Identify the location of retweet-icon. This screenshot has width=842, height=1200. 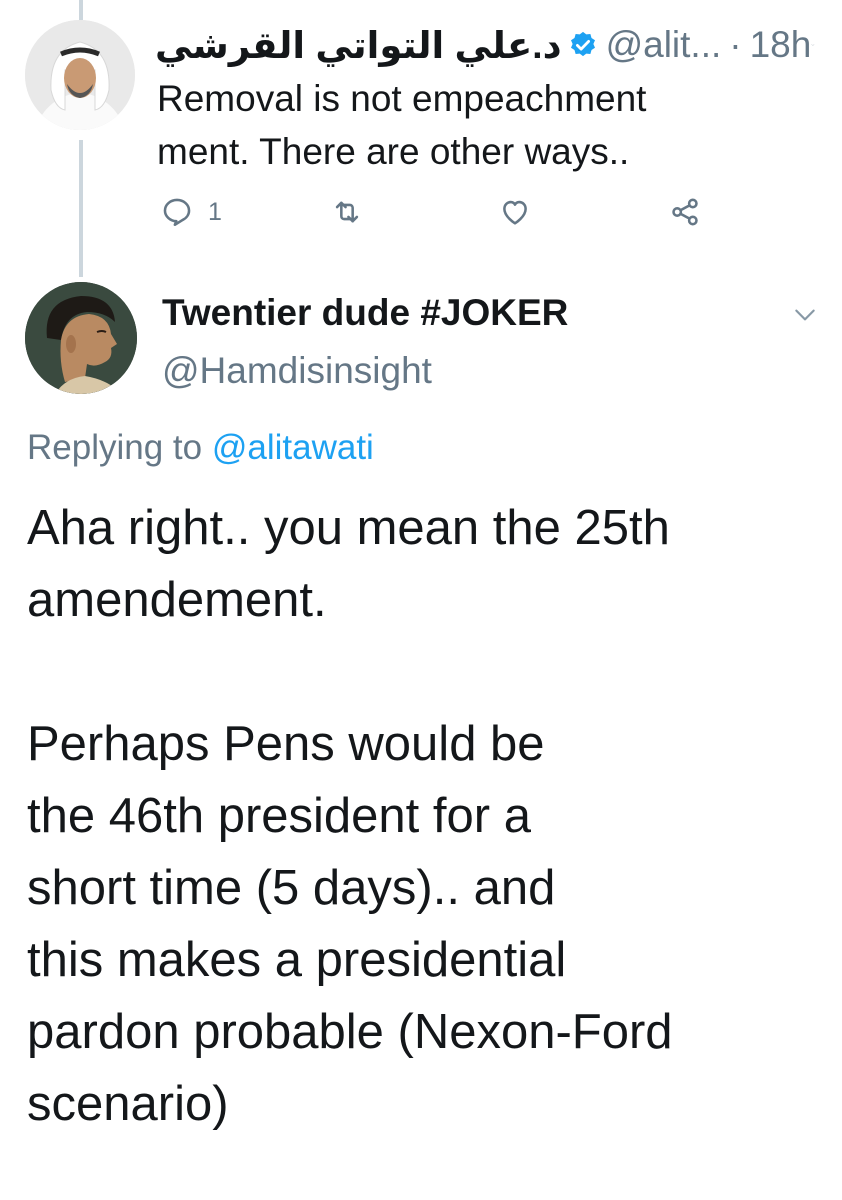
(347, 212).